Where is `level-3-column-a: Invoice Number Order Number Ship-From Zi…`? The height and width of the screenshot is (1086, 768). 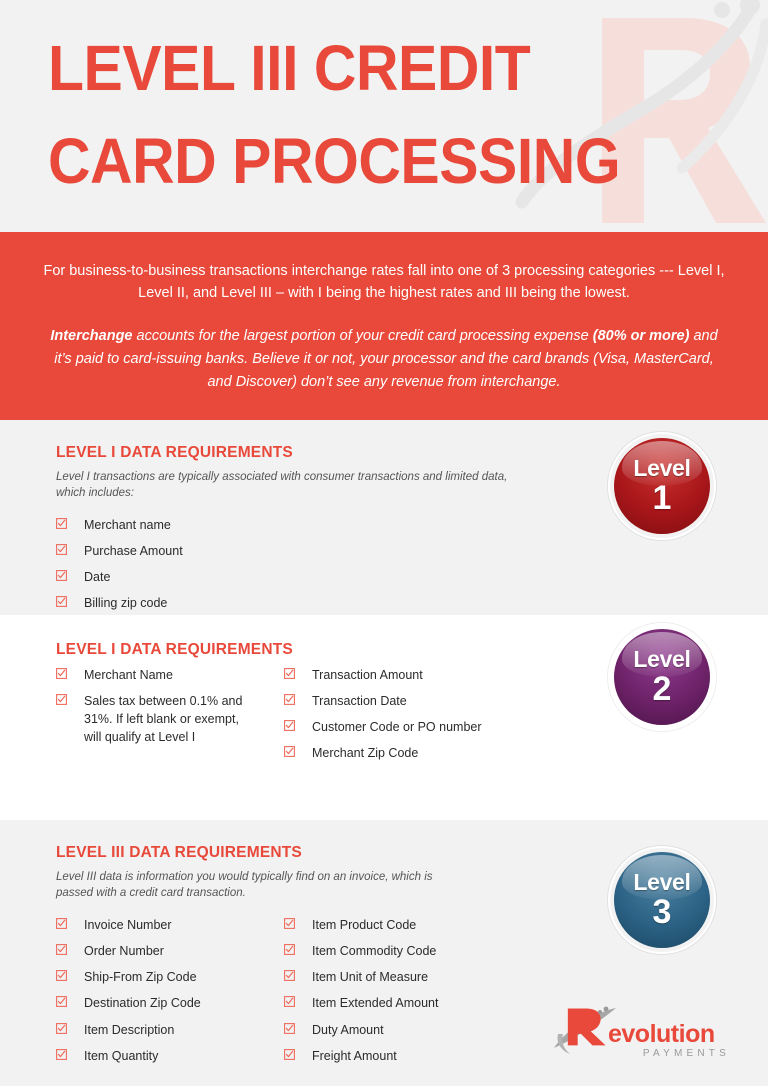 level-3-column-a: Invoice Number Order Number Ship-From Zi… is located at coordinates (170, 990).